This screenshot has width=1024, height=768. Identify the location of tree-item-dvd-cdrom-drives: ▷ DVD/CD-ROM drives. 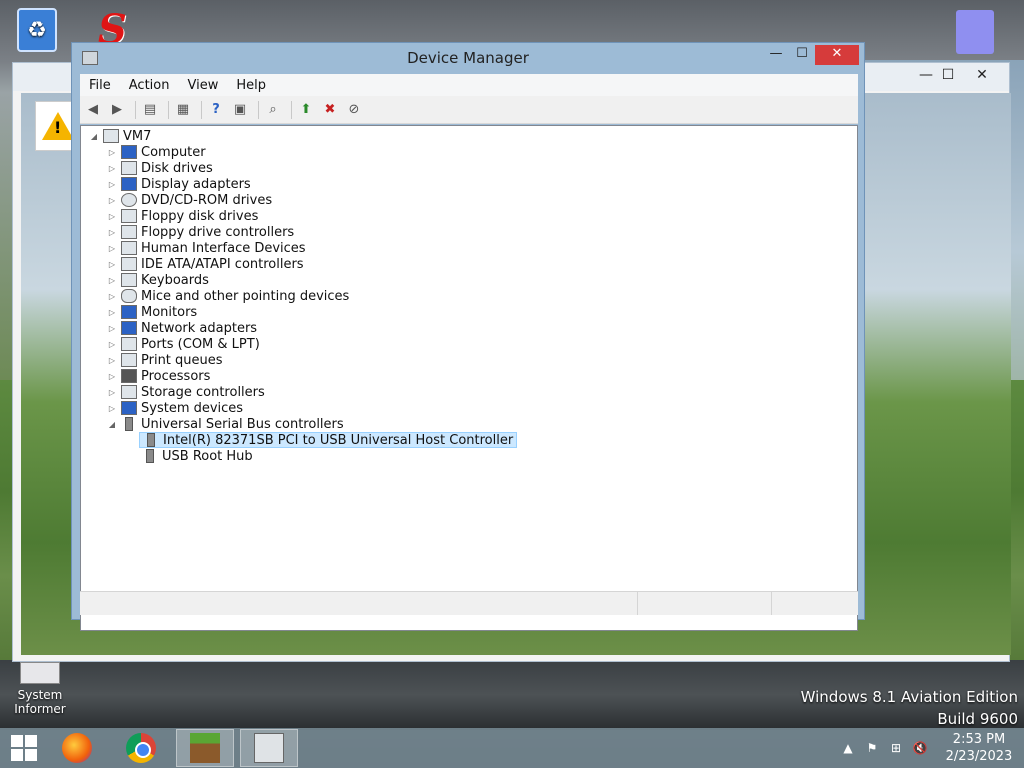
(189, 200).